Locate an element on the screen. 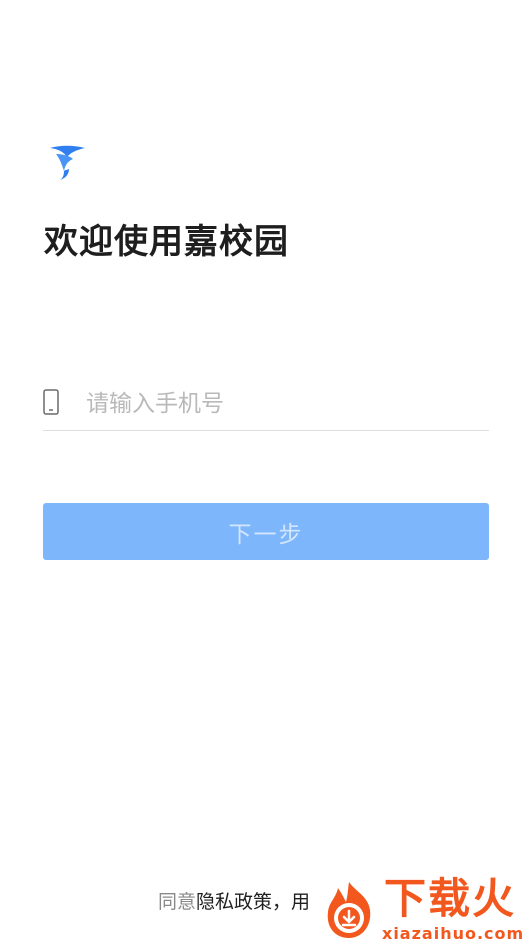  next-button: 下一步 is located at coordinates (266, 531).